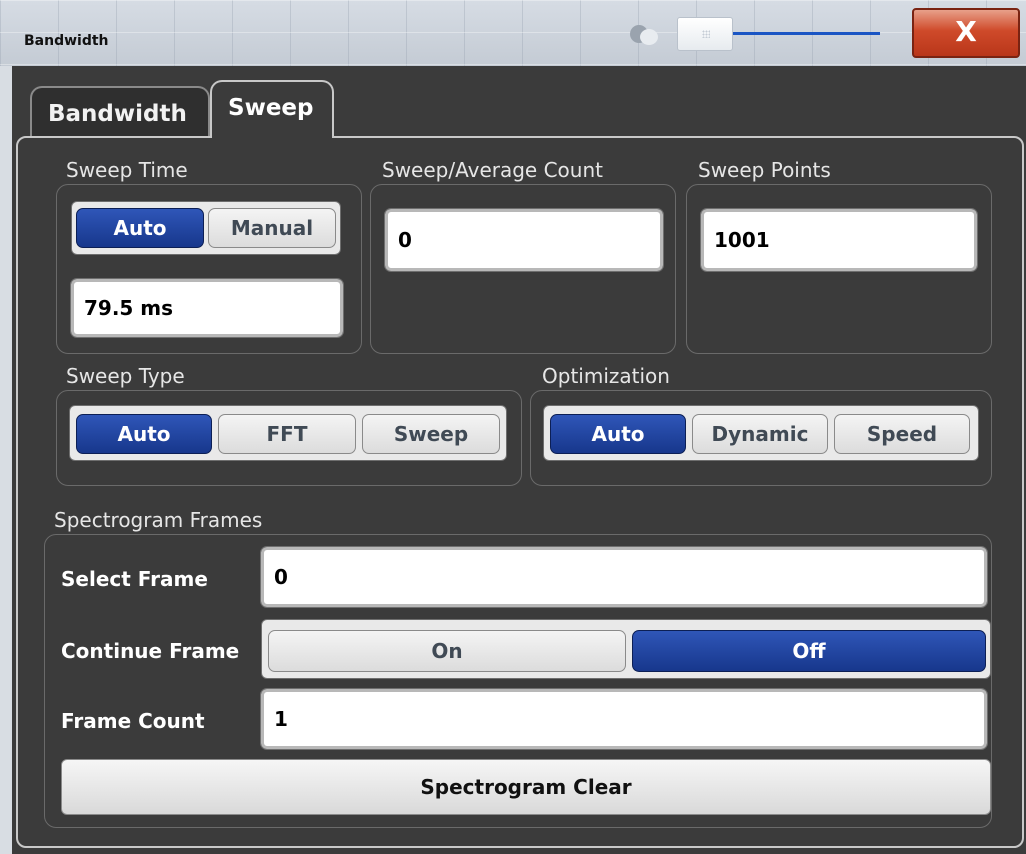  What do you see at coordinates (644, 34) in the screenshot?
I see `transparency-icon` at bounding box center [644, 34].